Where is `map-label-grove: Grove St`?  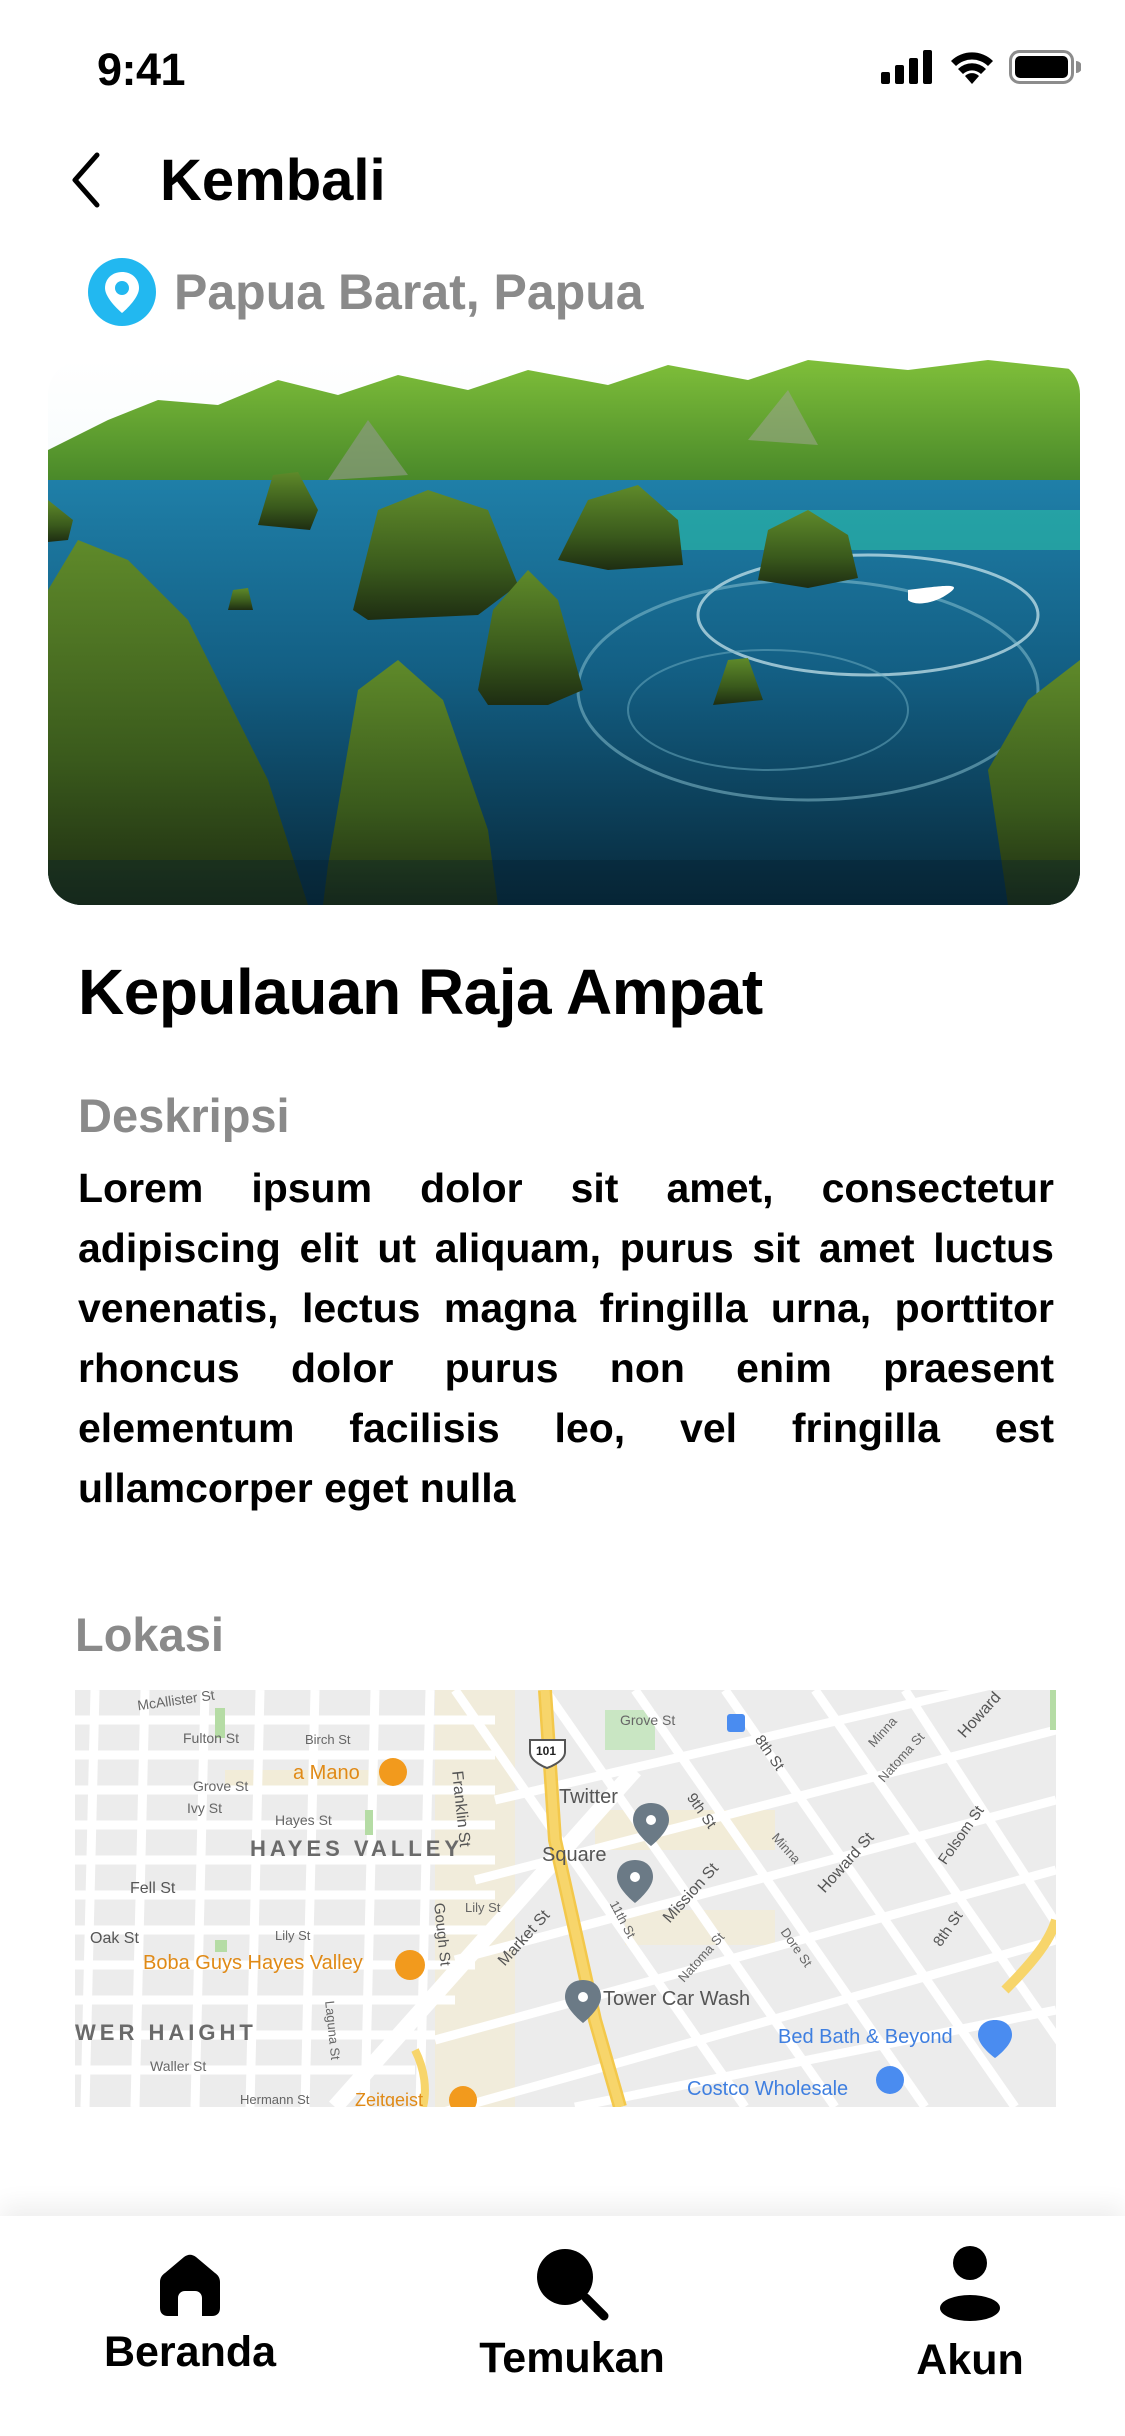 map-label-grove: Grove St is located at coordinates (221, 1786).